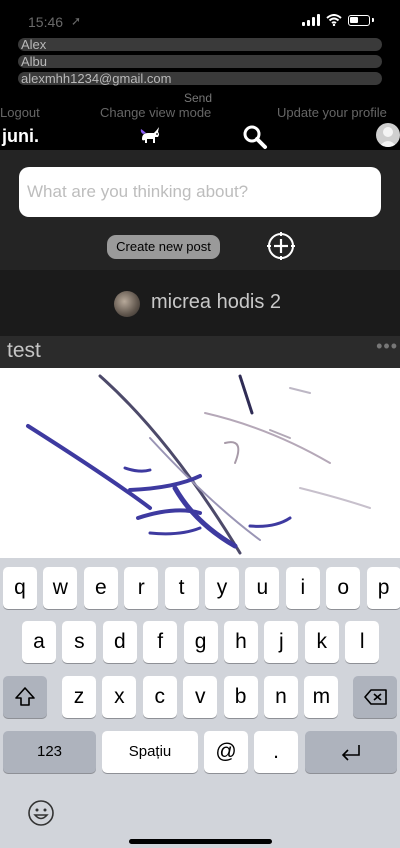  Describe the element at coordinates (141, 588) in the screenshot. I see `key-r: r` at that location.